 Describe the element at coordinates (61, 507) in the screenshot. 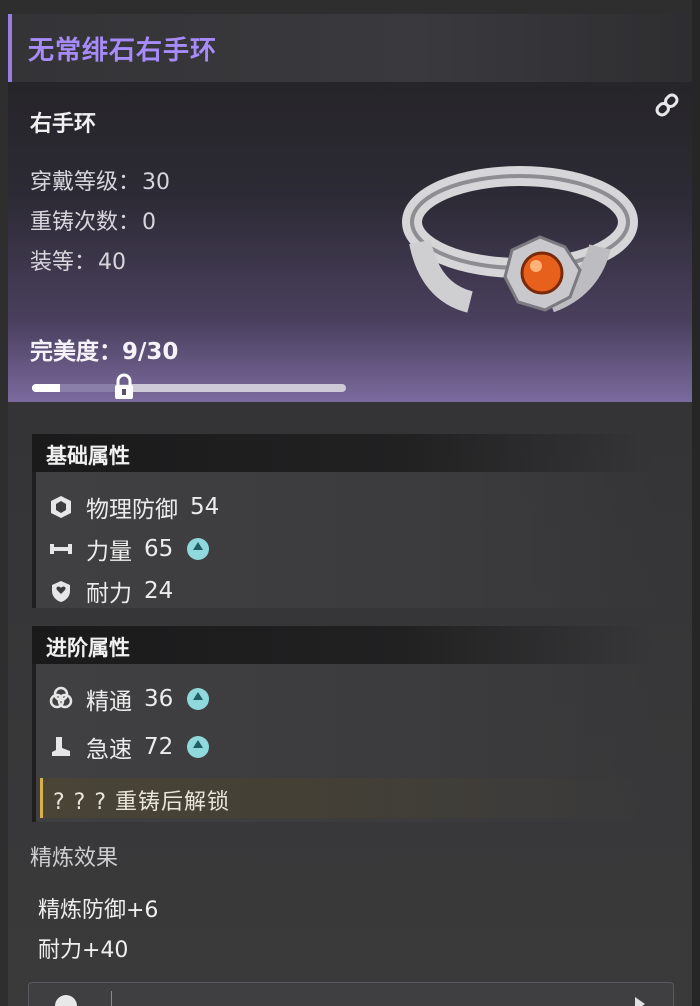

I see `shield-hex-icon` at that location.